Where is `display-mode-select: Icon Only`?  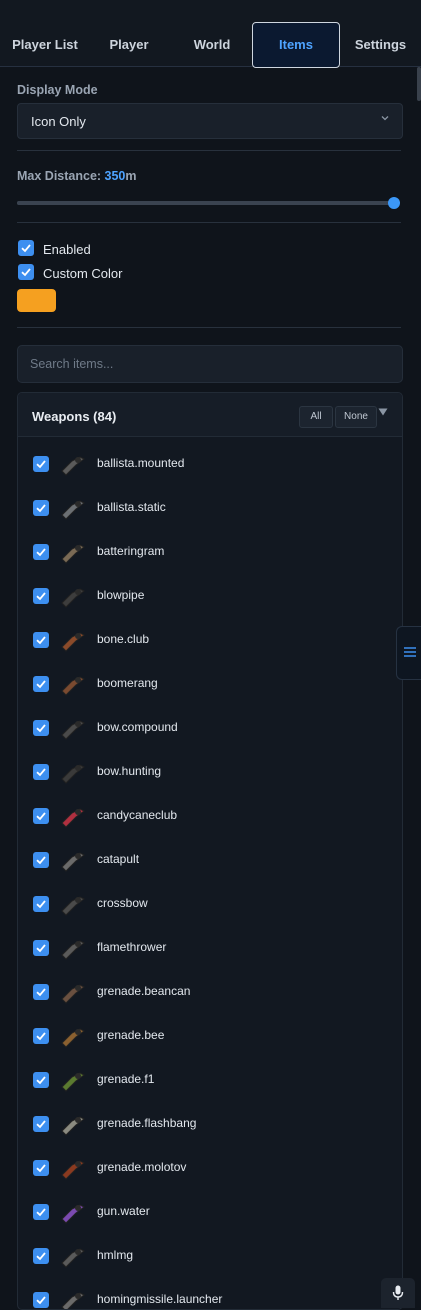 display-mode-select: Icon Only is located at coordinates (210, 121).